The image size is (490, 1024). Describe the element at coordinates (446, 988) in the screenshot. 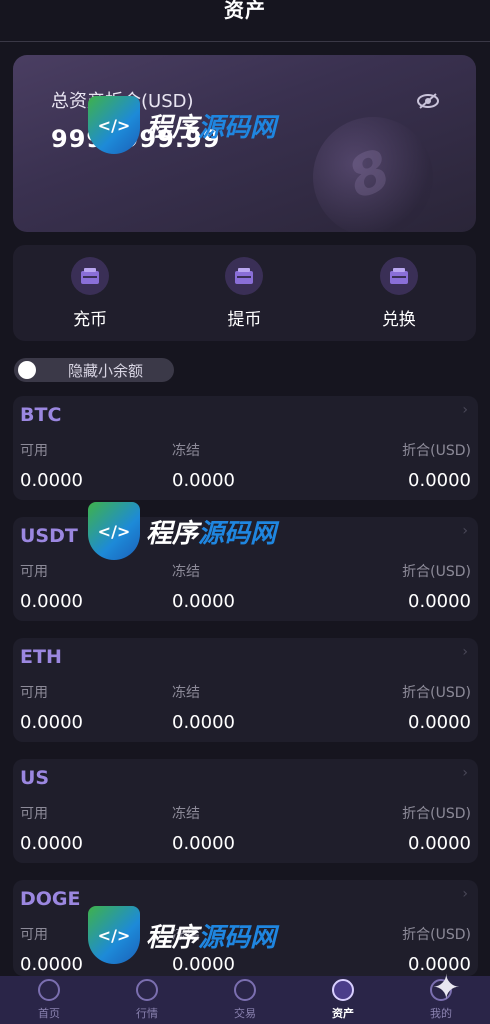

I see `sparkle-icon: ✦` at that location.